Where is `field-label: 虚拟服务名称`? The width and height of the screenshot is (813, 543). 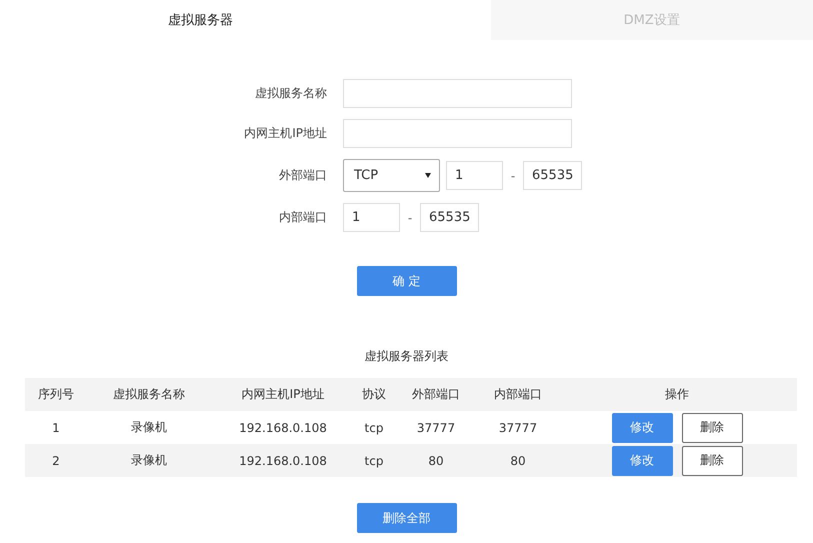 field-label: 虚拟服务名称 is located at coordinates (290, 93).